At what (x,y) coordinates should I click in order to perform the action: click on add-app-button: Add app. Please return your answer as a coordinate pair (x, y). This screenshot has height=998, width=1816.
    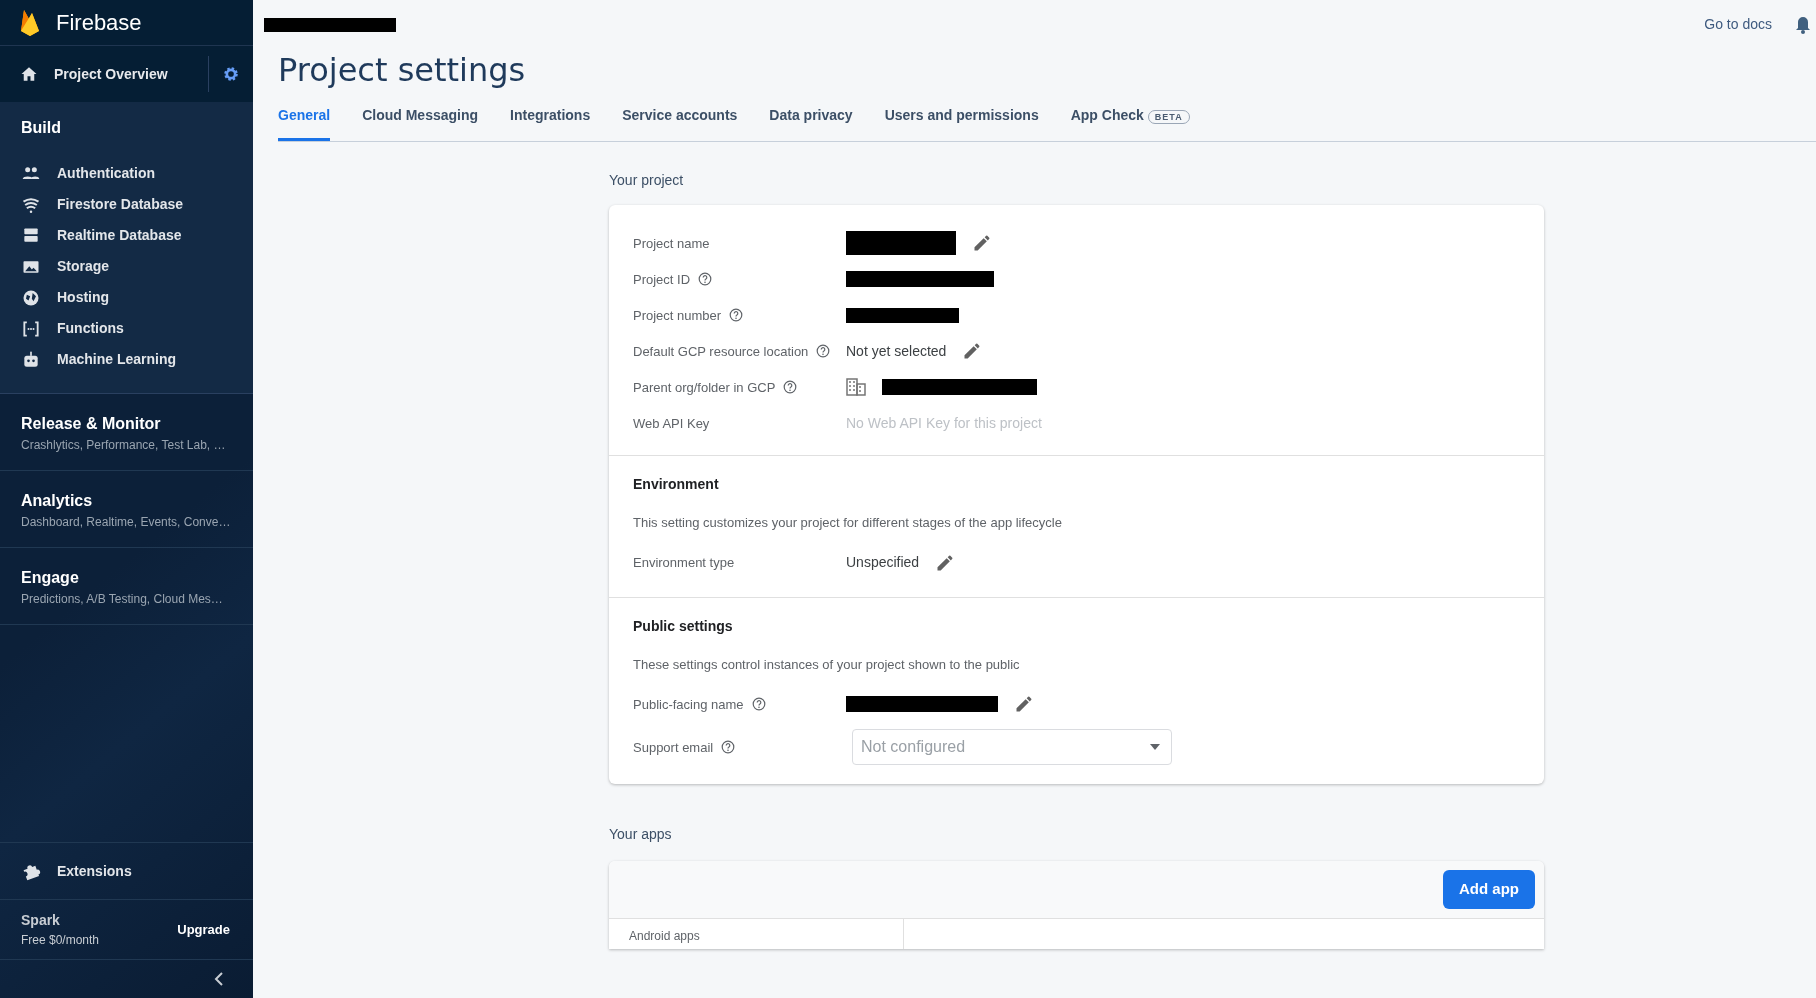
    Looking at the image, I should click on (1489, 889).